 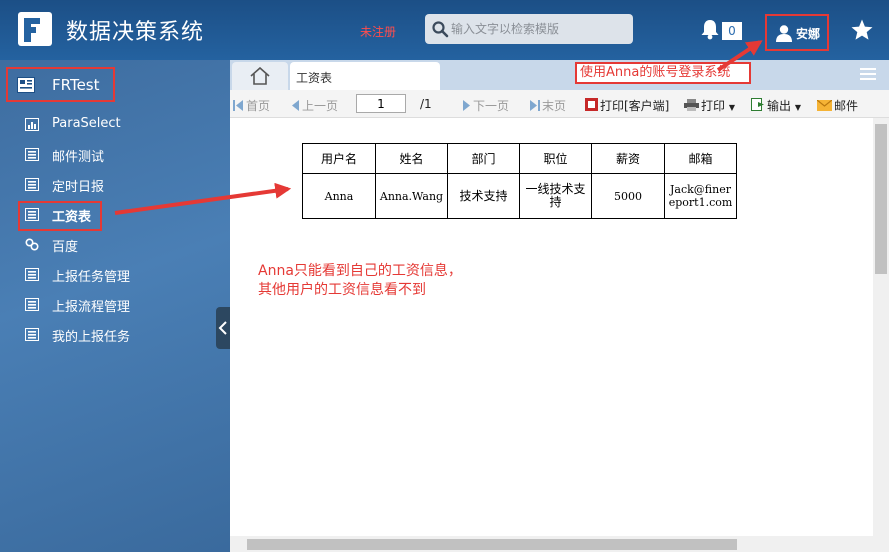 What do you see at coordinates (862, 30) in the screenshot?
I see `star-icon` at bounding box center [862, 30].